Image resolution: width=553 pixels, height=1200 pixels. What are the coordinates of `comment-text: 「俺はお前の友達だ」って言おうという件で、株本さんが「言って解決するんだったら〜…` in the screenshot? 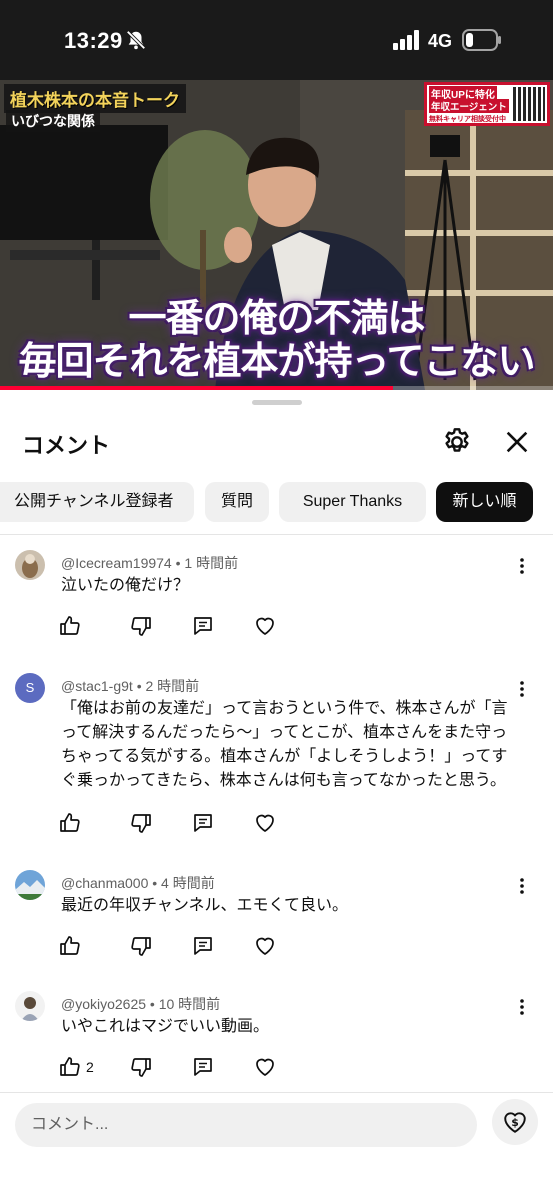 It's located at (284, 744).